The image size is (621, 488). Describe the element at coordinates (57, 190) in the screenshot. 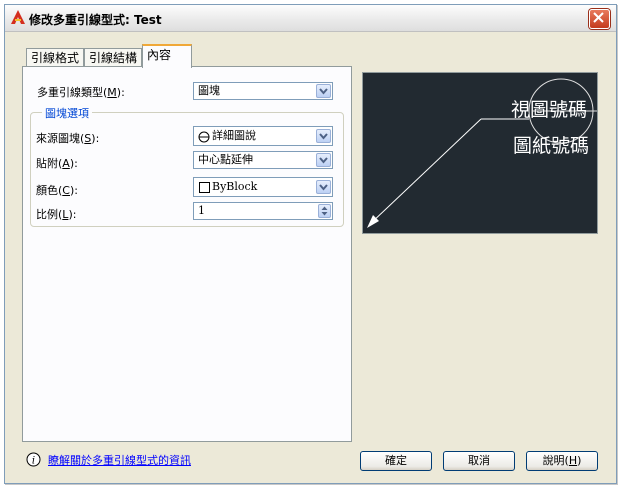

I see `color-label: 顏色(C):` at that location.